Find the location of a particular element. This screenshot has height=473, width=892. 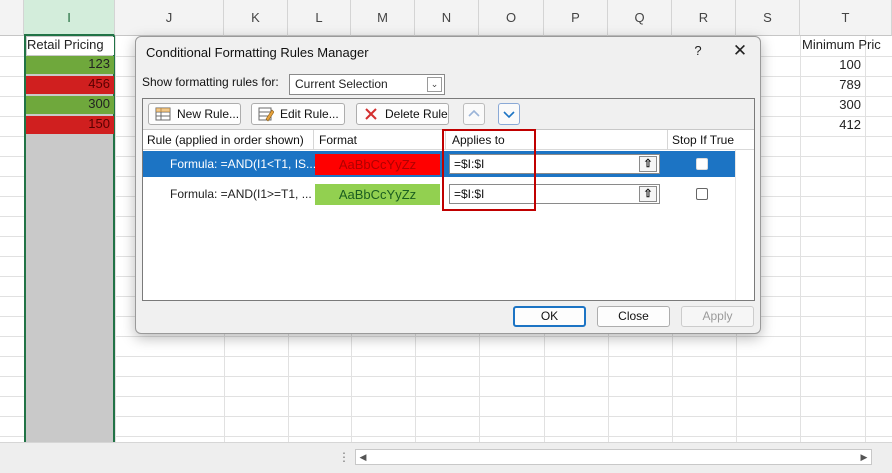

column-header-r: R is located at coordinates (704, 18).